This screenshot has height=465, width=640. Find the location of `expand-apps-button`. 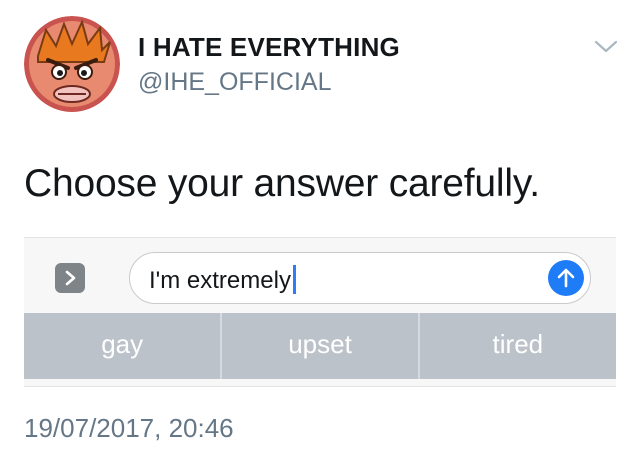

expand-apps-button is located at coordinates (70, 278).